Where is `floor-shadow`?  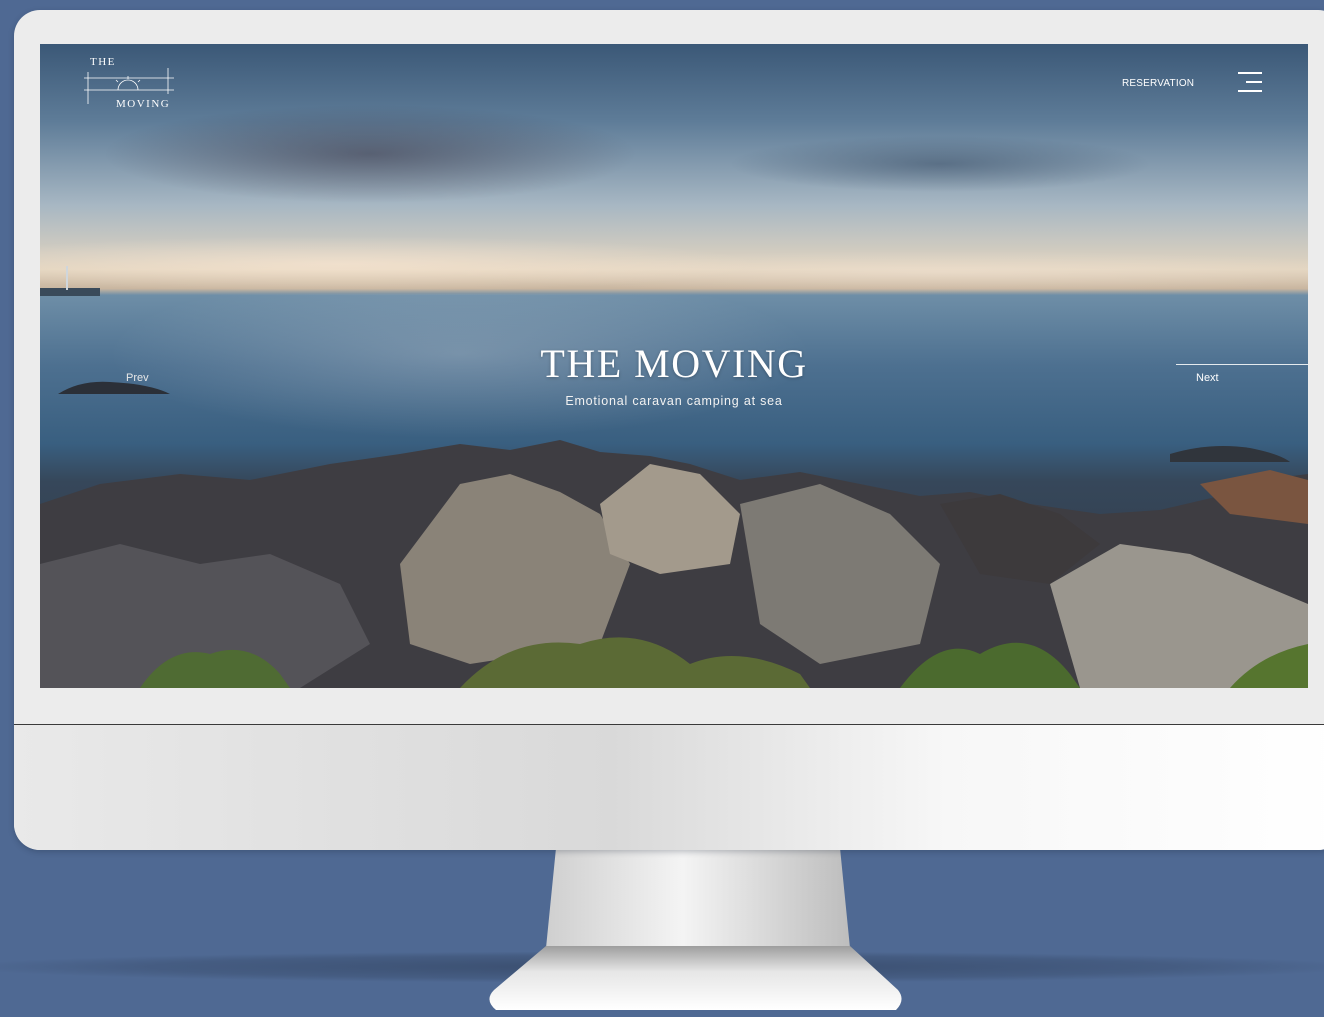
floor-shadow is located at coordinates (662, 967).